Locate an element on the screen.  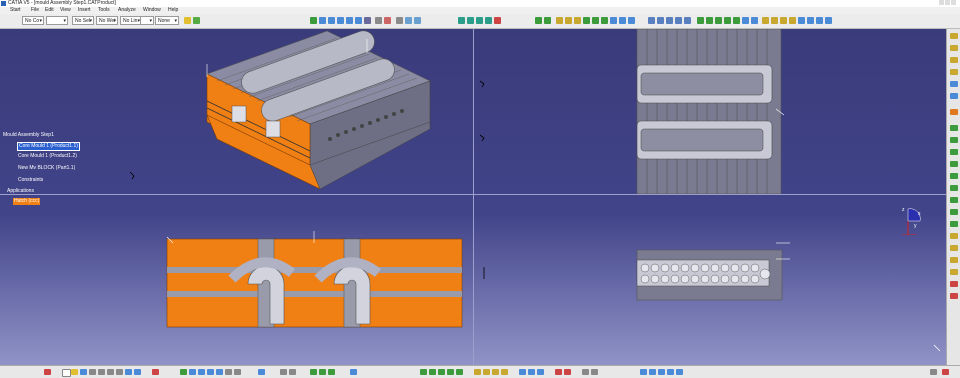
existing-component-icon is located at coordinates (488, 20).